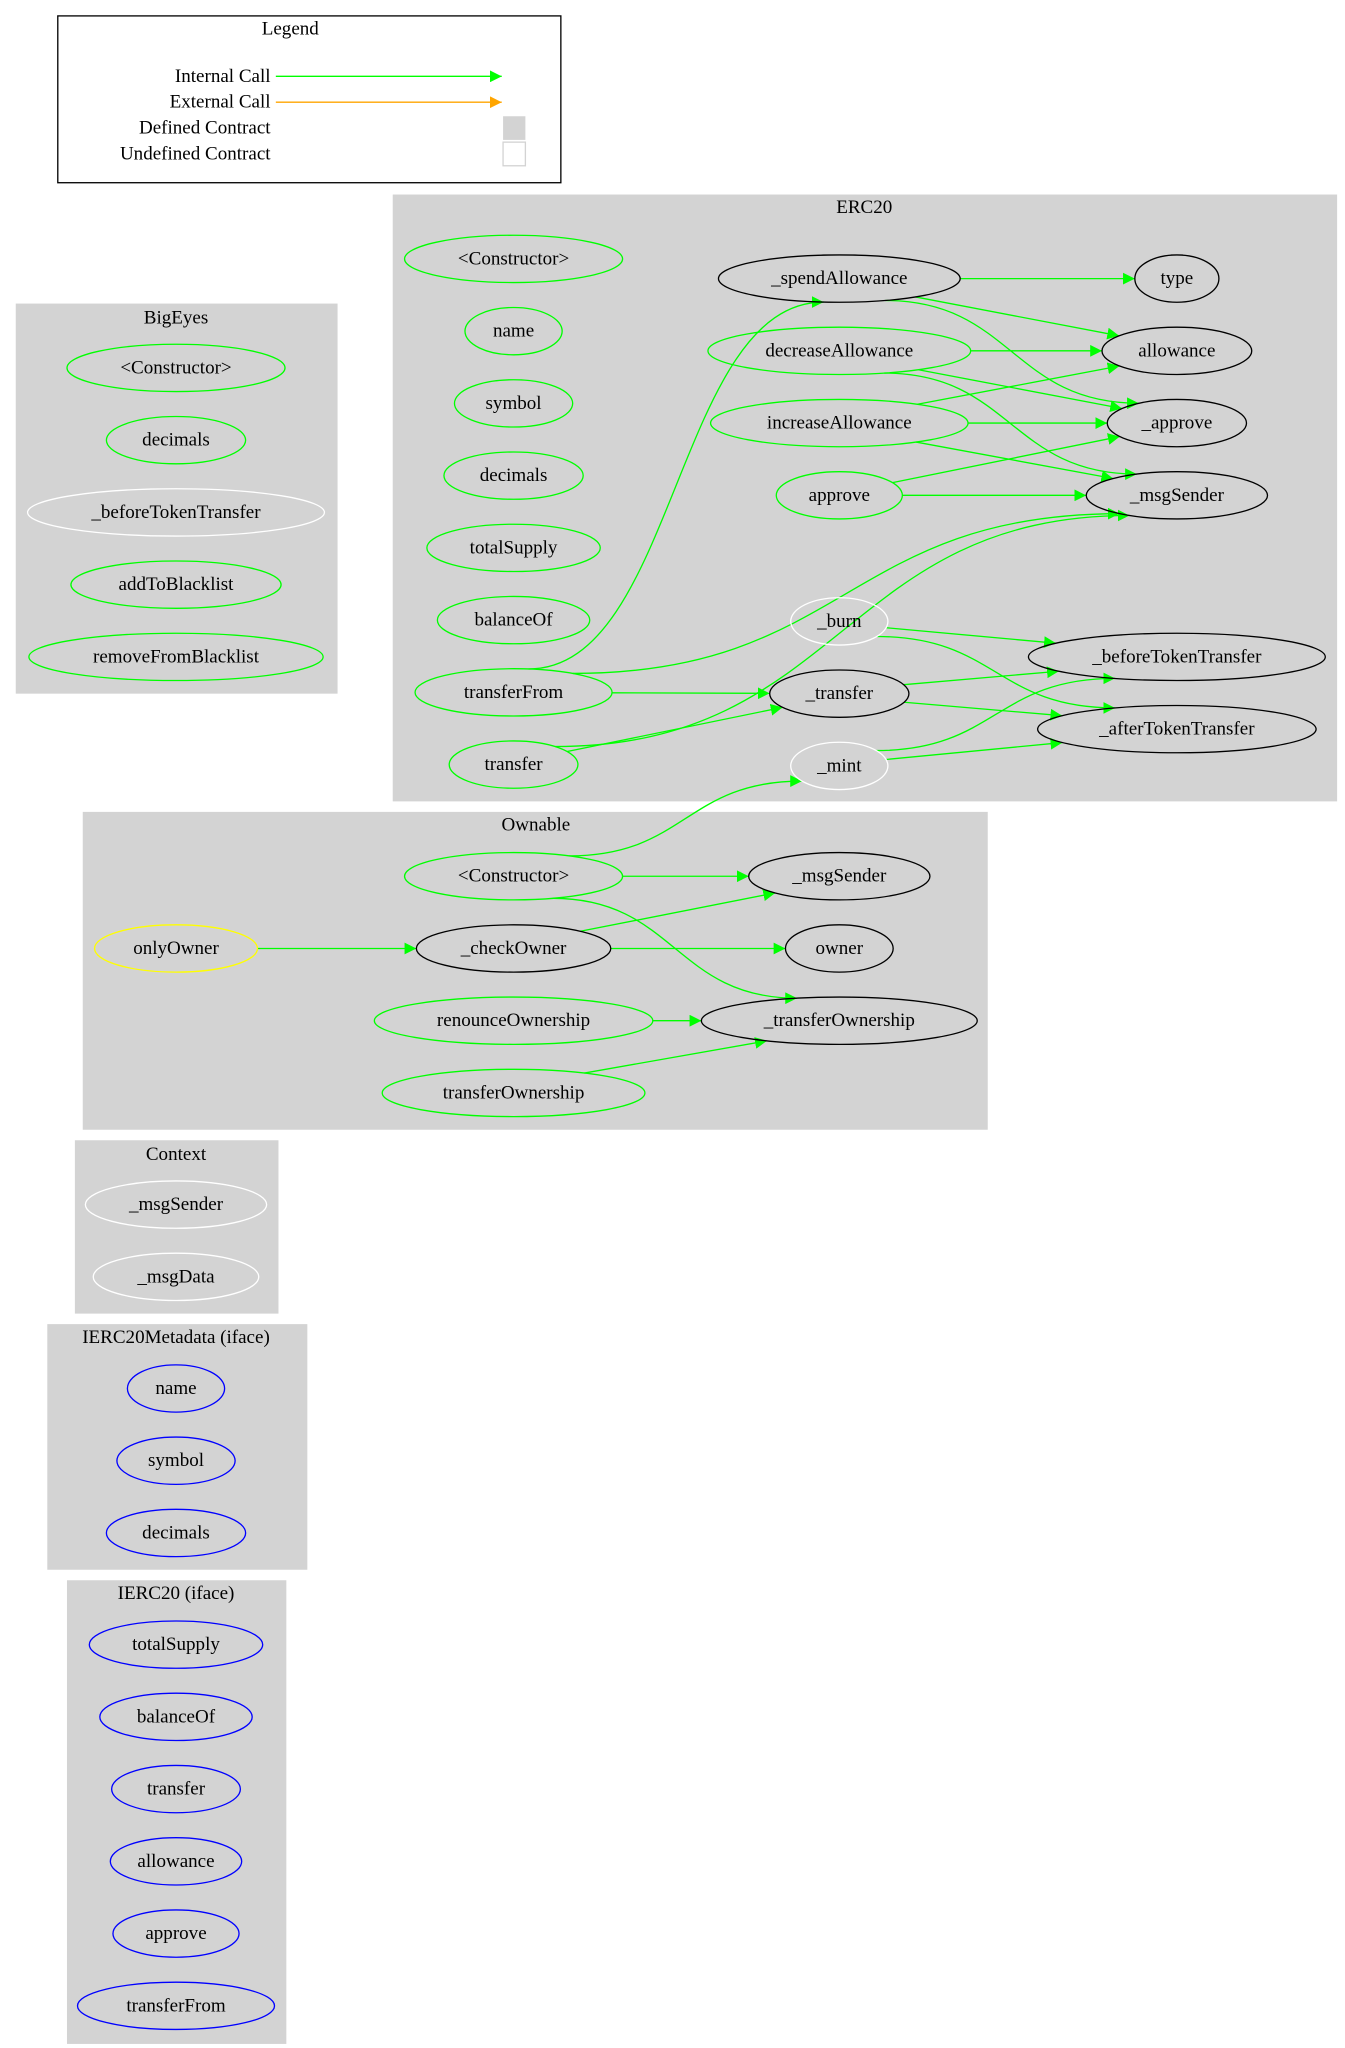  I want to click on node-label: increaseAllowance, so click(839, 423).